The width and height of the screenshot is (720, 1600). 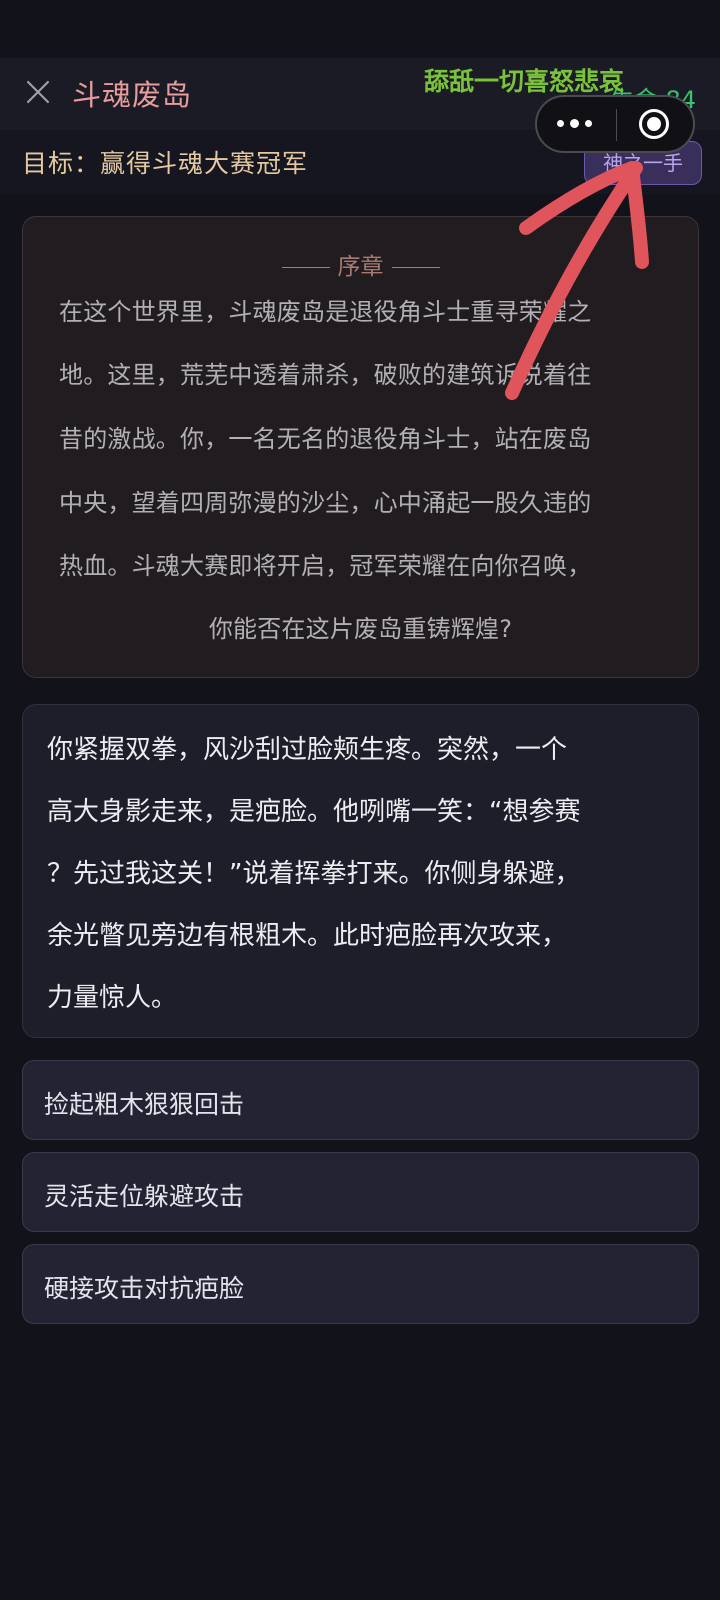 I want to click on choice-button-1: 捡起粗木狠狠回击, so click(x=360, y=1100).